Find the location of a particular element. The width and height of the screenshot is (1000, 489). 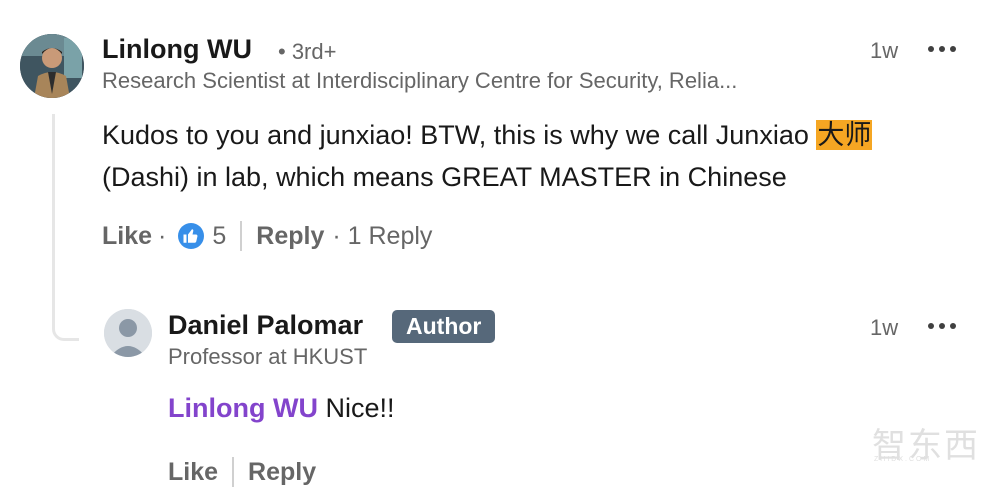

author-name: Linlong WU is located at coordinates (177, 49).